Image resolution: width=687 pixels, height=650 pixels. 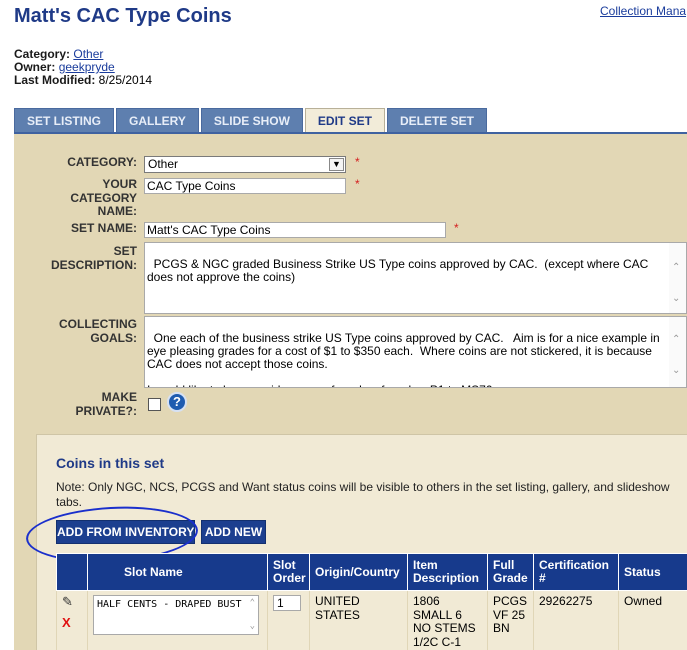 I want to click on owner-link: geekpryde, so click(x=87, y=67).